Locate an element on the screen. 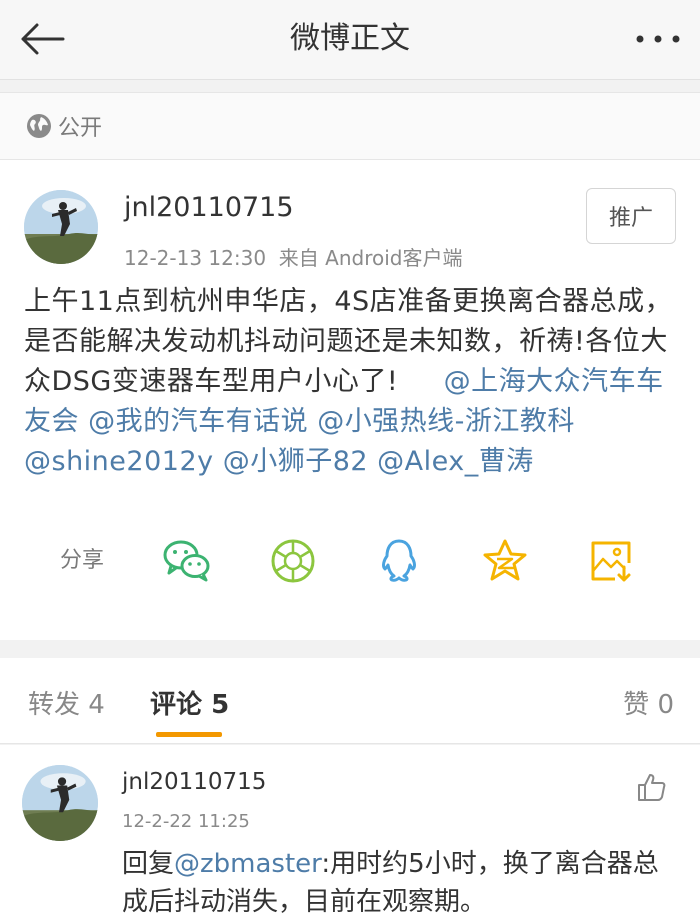 The height and width of the screenshot is (919, 700). share-row: 分享 is located at coordinates (350, 561).